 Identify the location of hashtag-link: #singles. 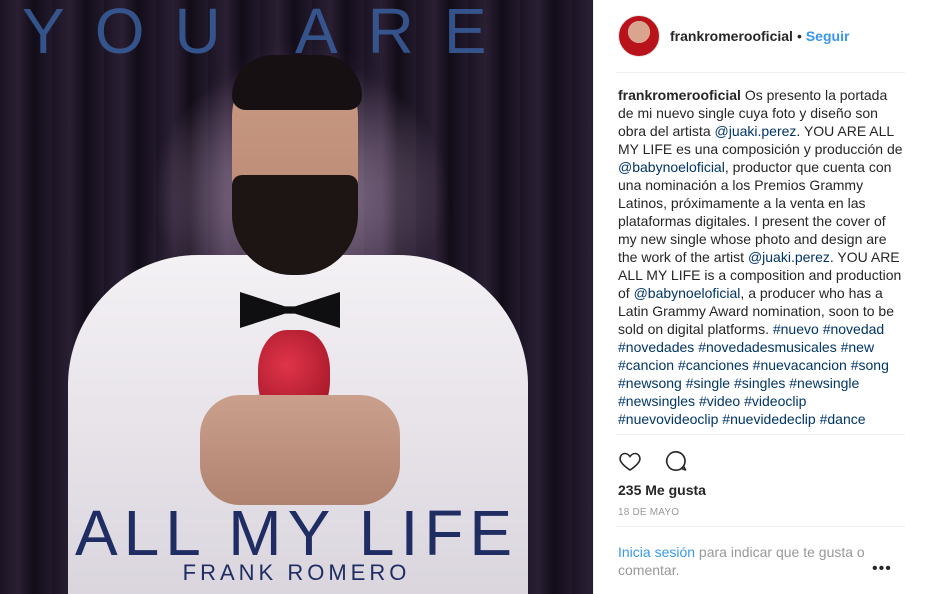
(759, 383).